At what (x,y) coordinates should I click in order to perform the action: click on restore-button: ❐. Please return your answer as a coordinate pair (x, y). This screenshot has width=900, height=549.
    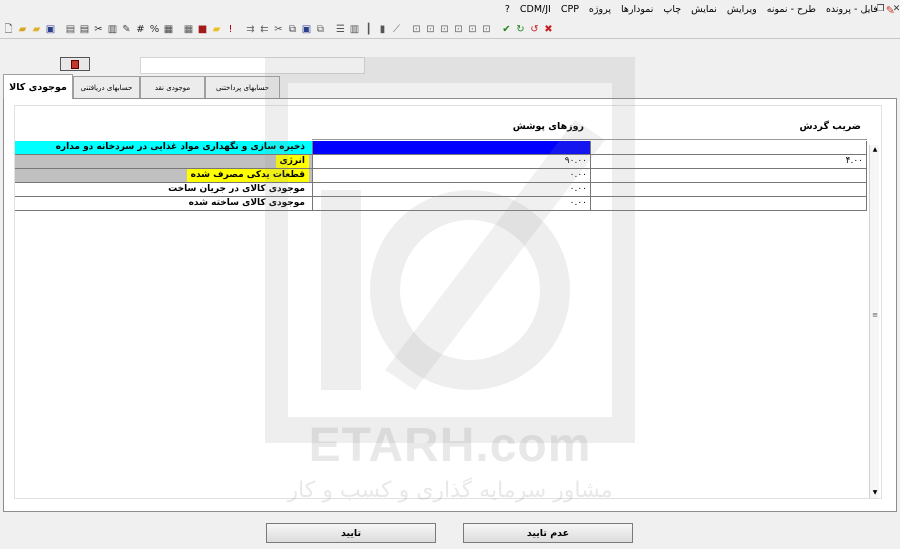
    Looking at the image, I should click on (880, 9).